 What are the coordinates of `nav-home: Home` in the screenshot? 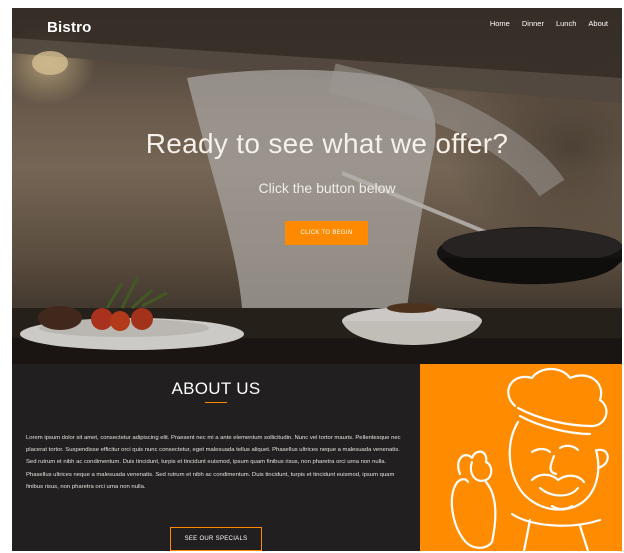 It's located at (500, 23).